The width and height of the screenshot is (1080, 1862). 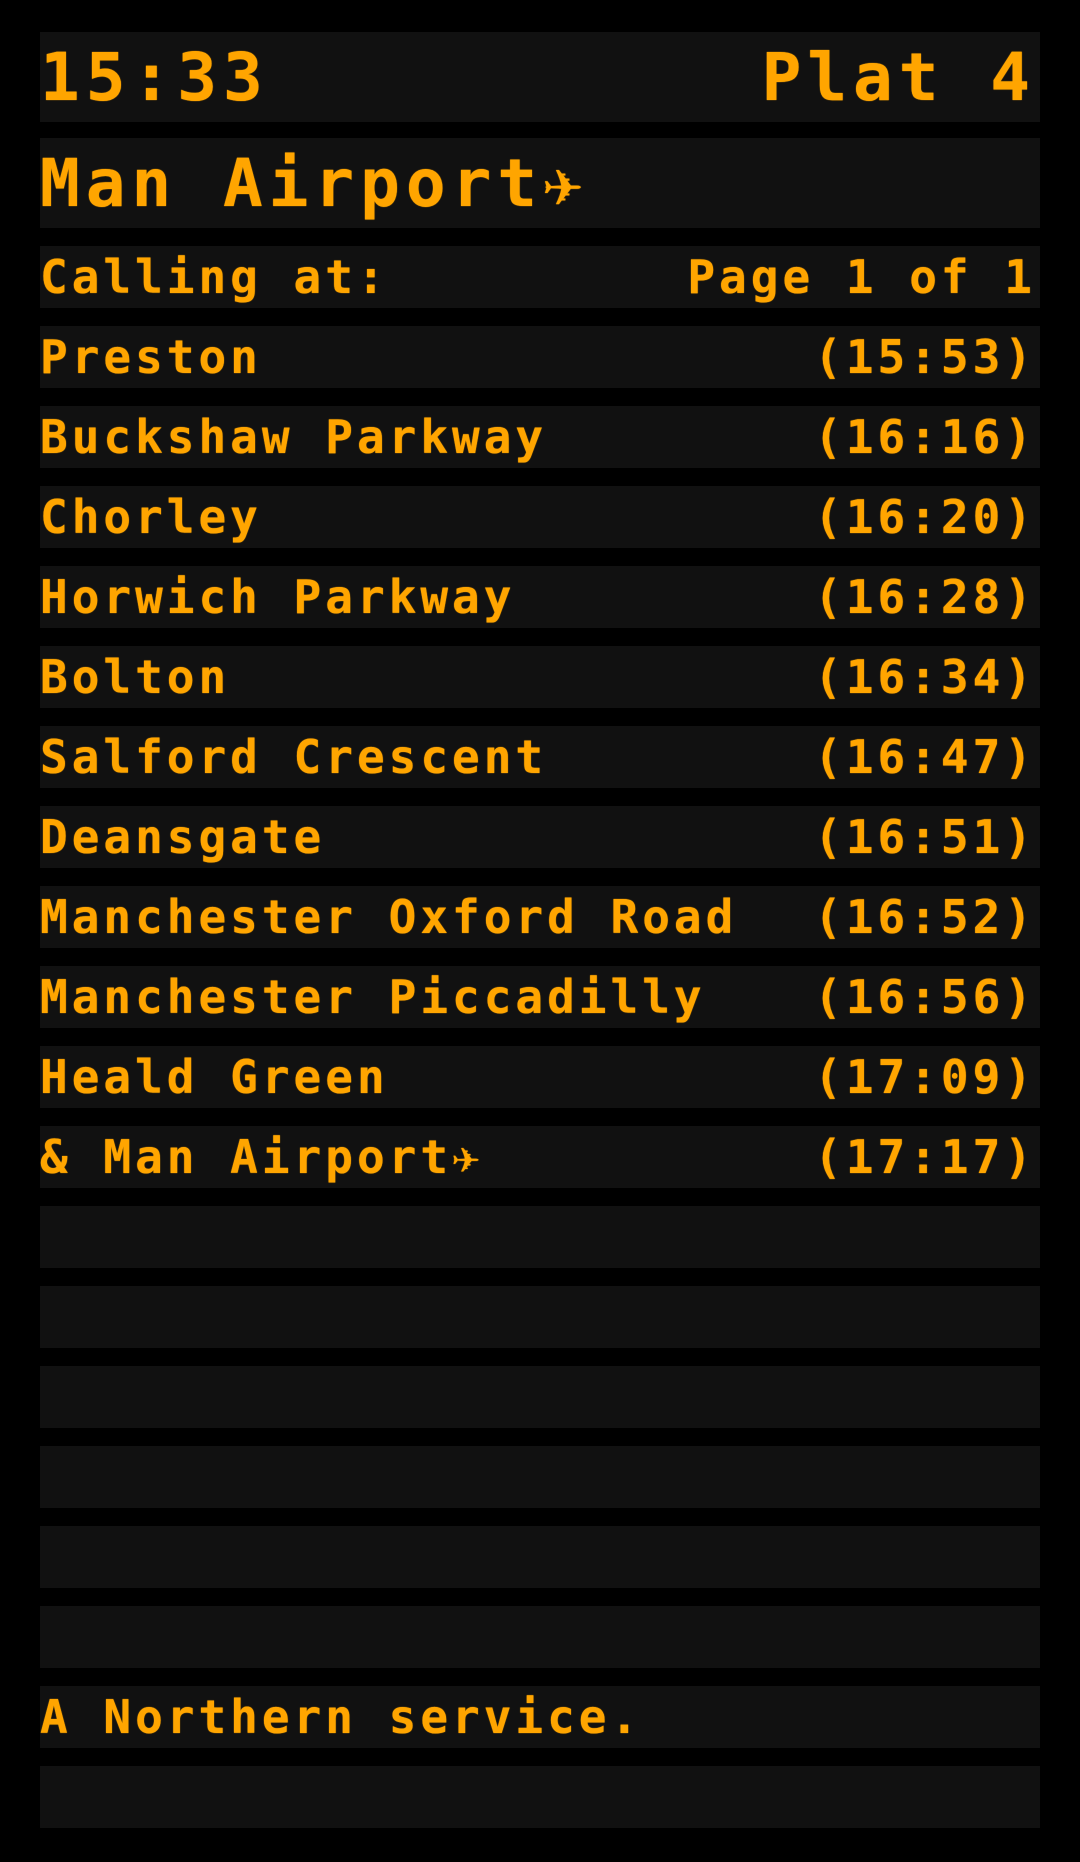 I want to click on destination-row: Man Airport✈, so click(x=540, y=183).